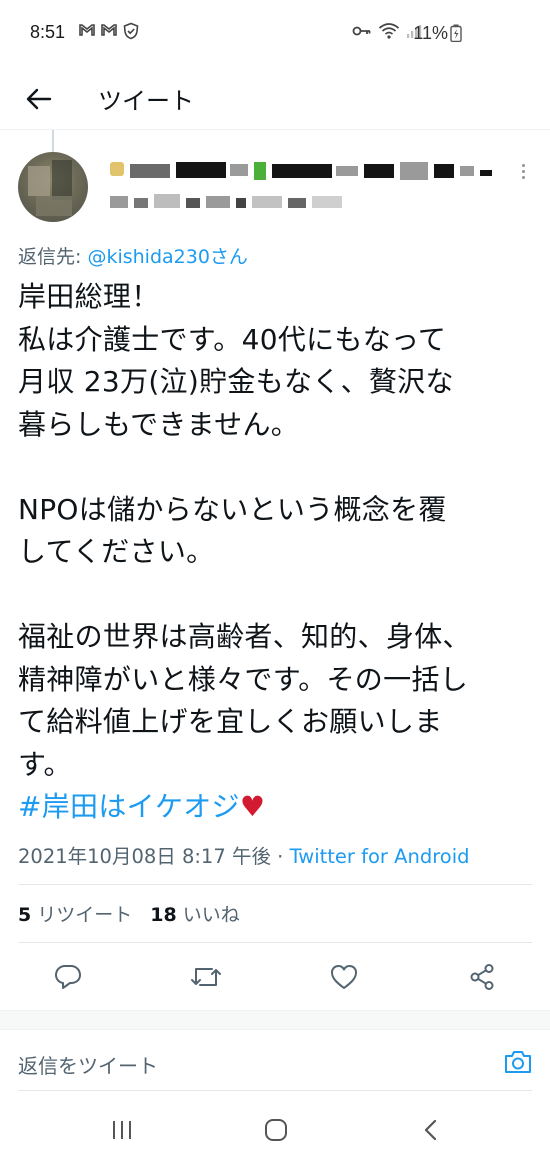 The width and height of the screenshot is (550, 1161). What do you see at coordinates (48, 32) in the screenshot?
I see `status-time: 8:51` at bounding box center [48, 32].